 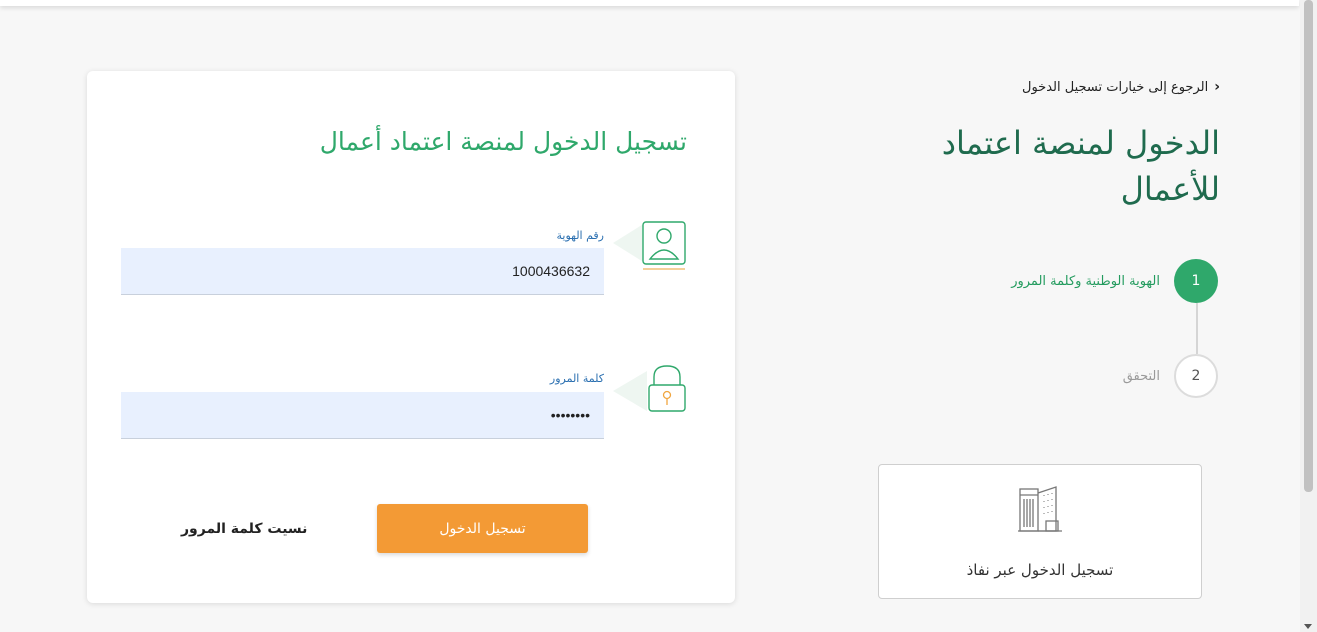 What do you see at coordinates (1197, 328) in the screenshot?
I see `step-connector` at bounding box center [1197, 328].